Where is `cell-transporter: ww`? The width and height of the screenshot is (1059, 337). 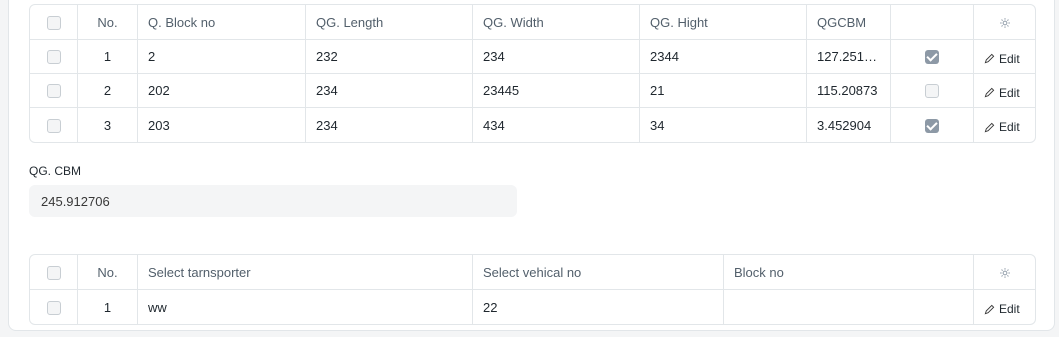
cell-transporter: ww is located at coordinates (305, 307).